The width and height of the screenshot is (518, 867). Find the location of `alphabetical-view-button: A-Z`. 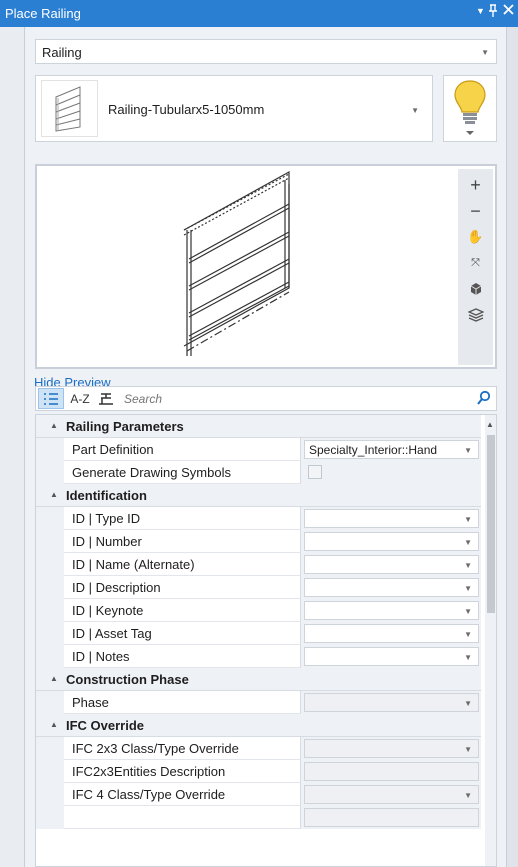

alphabetical-view-button: A-Z is located at coordinates (80, 398).